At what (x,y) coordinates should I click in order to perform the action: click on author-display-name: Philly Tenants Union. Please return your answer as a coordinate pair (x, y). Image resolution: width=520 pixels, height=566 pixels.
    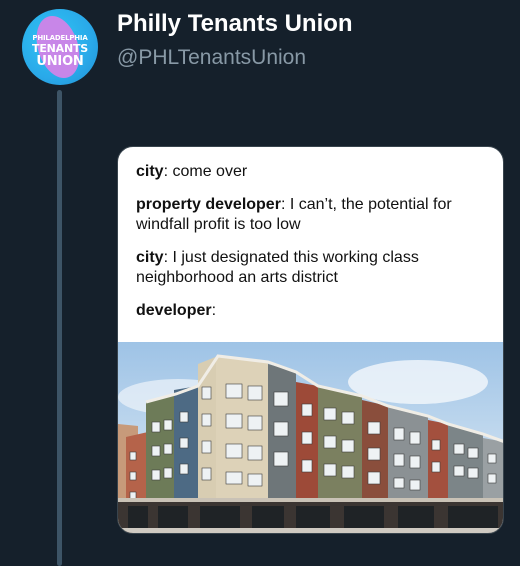
    Looking at the image, I should click on (235, 24).